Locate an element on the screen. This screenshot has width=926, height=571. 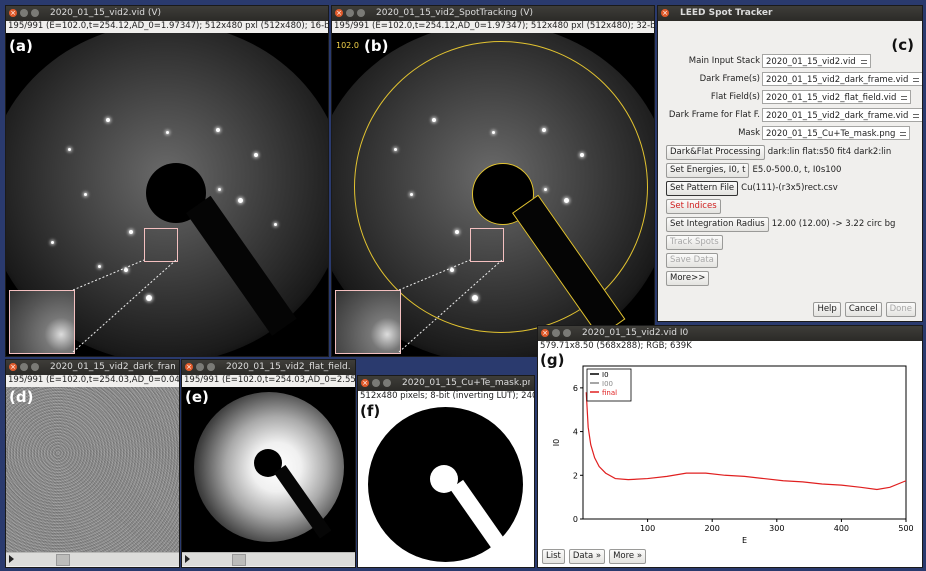
action-button: Set Pattern File is located at coordinates (702, 188).